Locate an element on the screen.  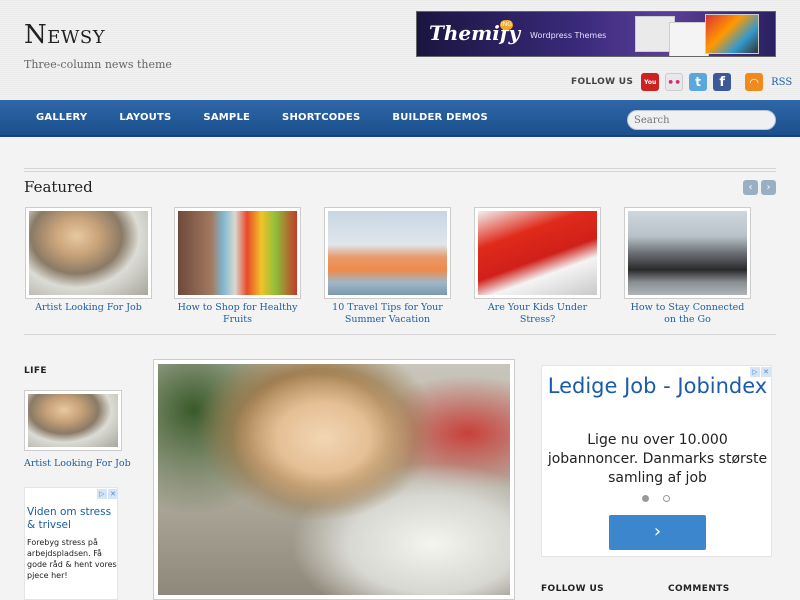
featured-item: 10 Travel Tips for Your Summer Vacation is located at coordinates (387, 266).